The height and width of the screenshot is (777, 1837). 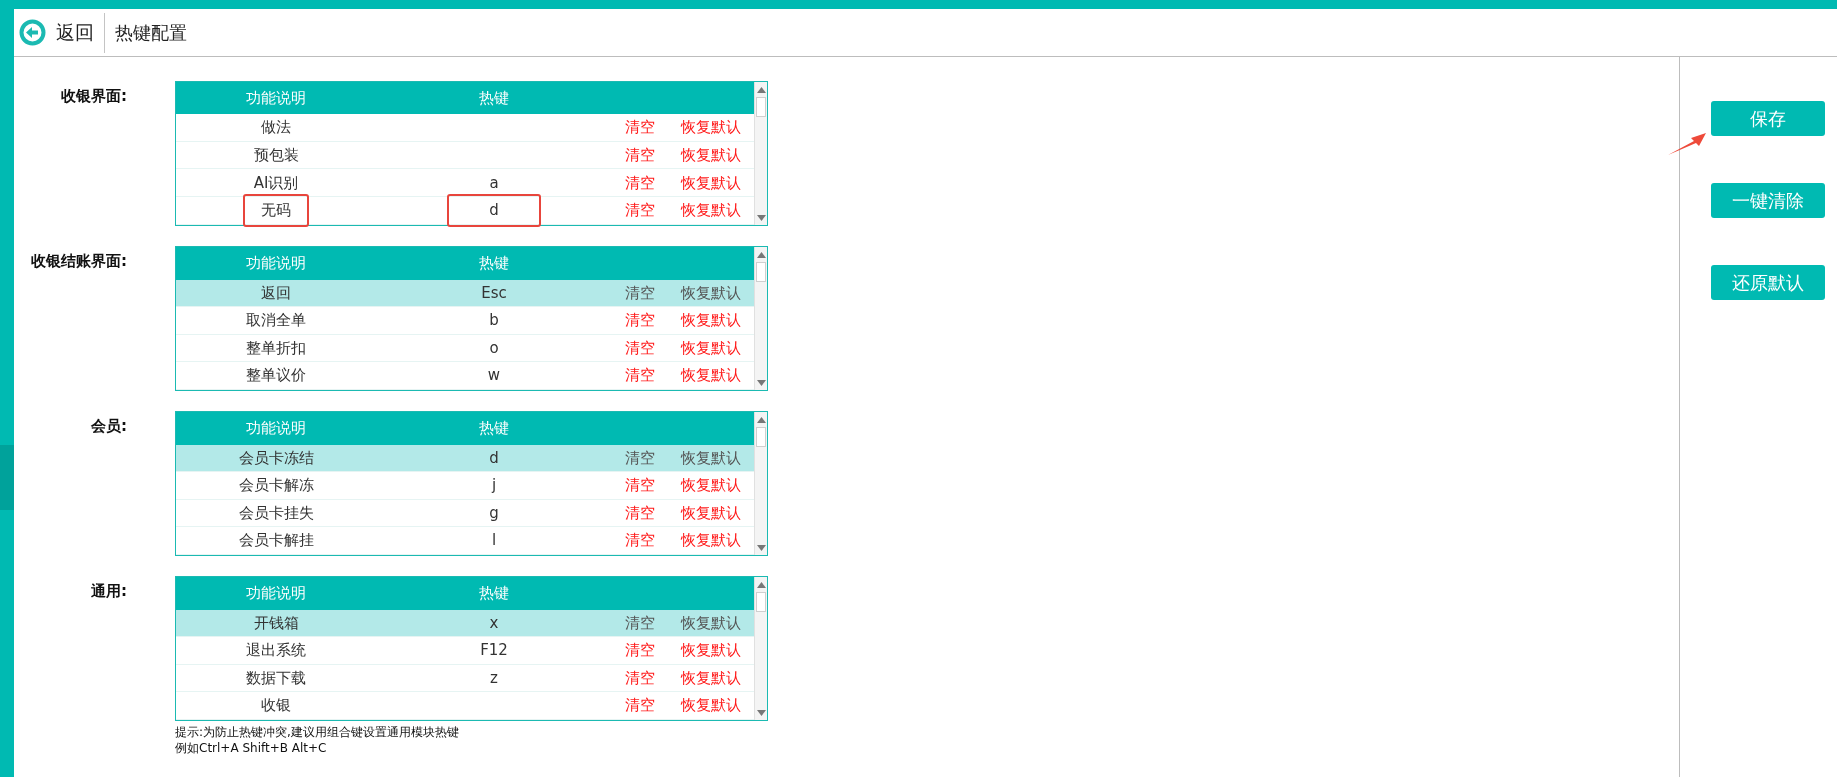 What do you see at coordinates (276, 293) in the screenshot?
I see `function-name: 返回` at bounding box center [276, 293].